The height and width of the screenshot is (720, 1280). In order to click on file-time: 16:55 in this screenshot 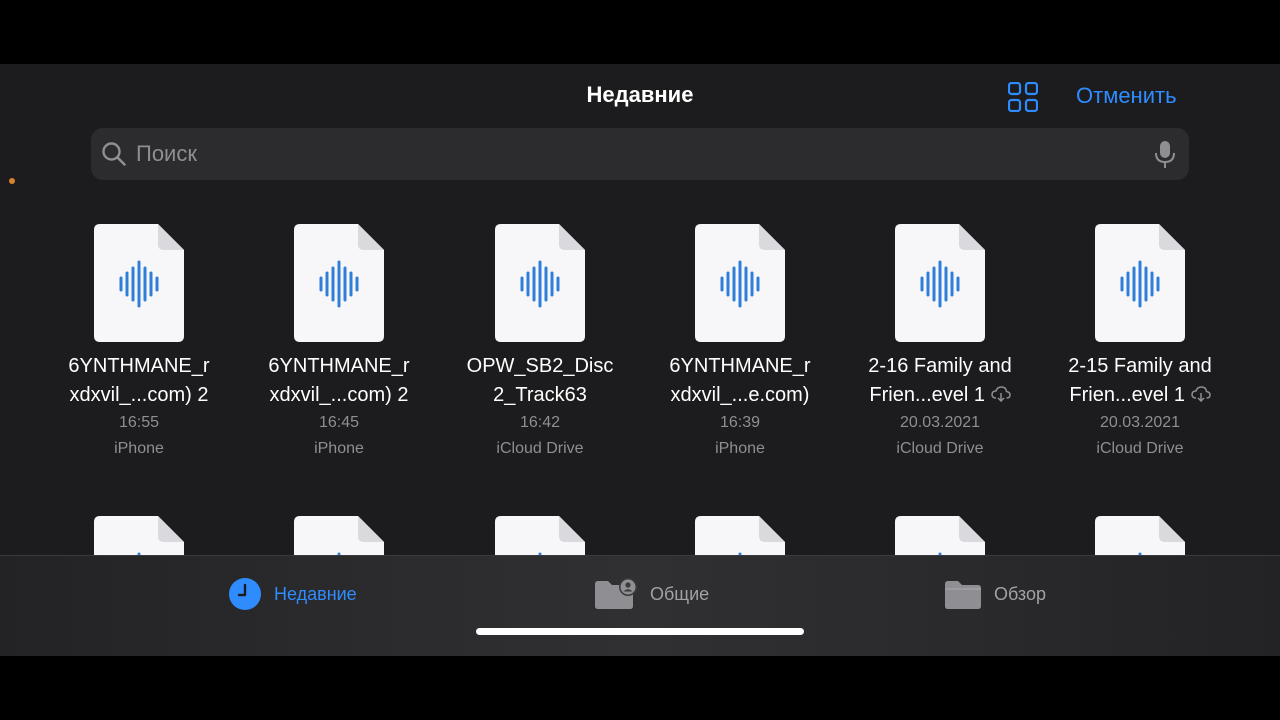, I will do `click(139, 422)`.